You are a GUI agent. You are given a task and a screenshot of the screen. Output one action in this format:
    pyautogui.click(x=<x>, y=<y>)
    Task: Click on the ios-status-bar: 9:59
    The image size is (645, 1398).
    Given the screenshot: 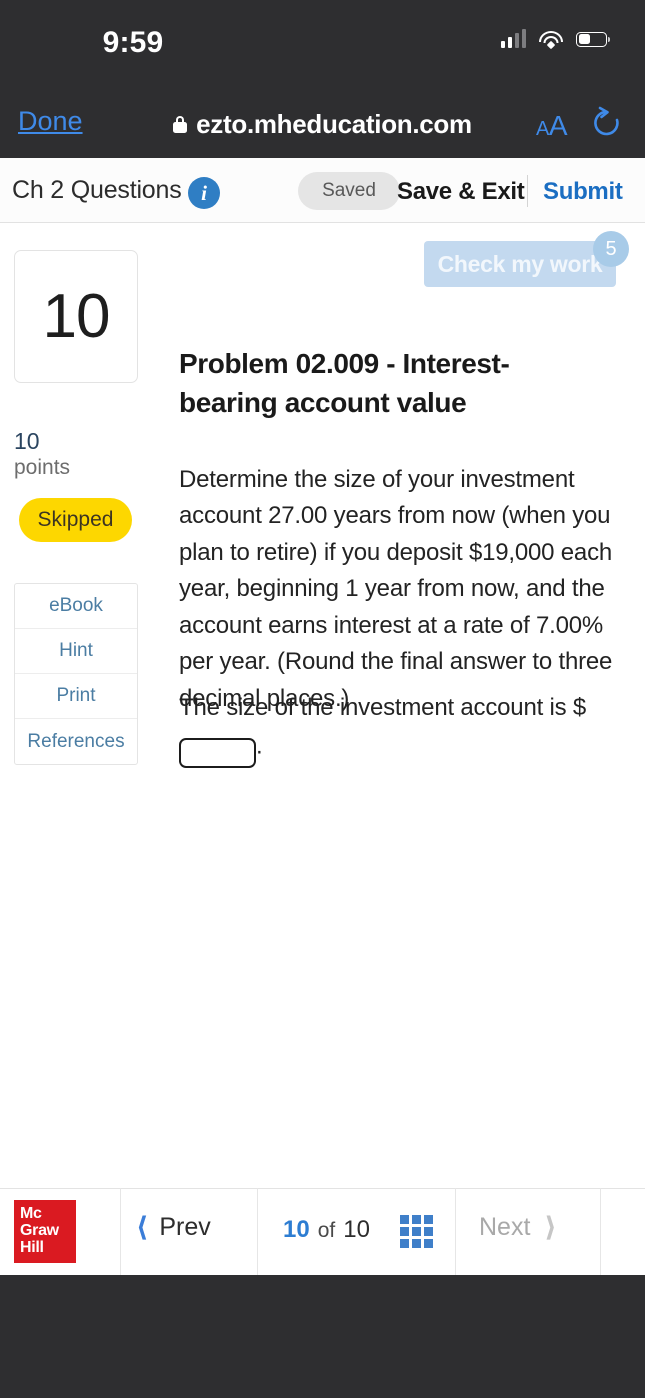 What is the action you would take?
    pyautogui.click(x=322, y=45)
    